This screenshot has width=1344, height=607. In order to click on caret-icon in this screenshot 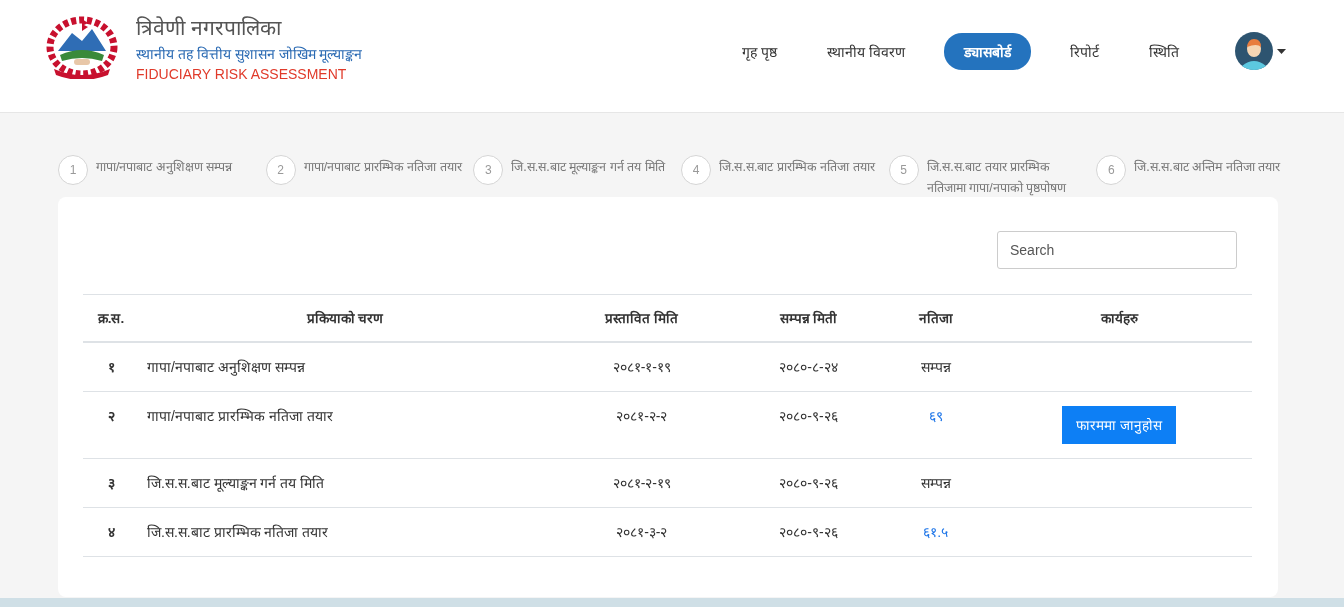, I will do `click(1281, 51)`.